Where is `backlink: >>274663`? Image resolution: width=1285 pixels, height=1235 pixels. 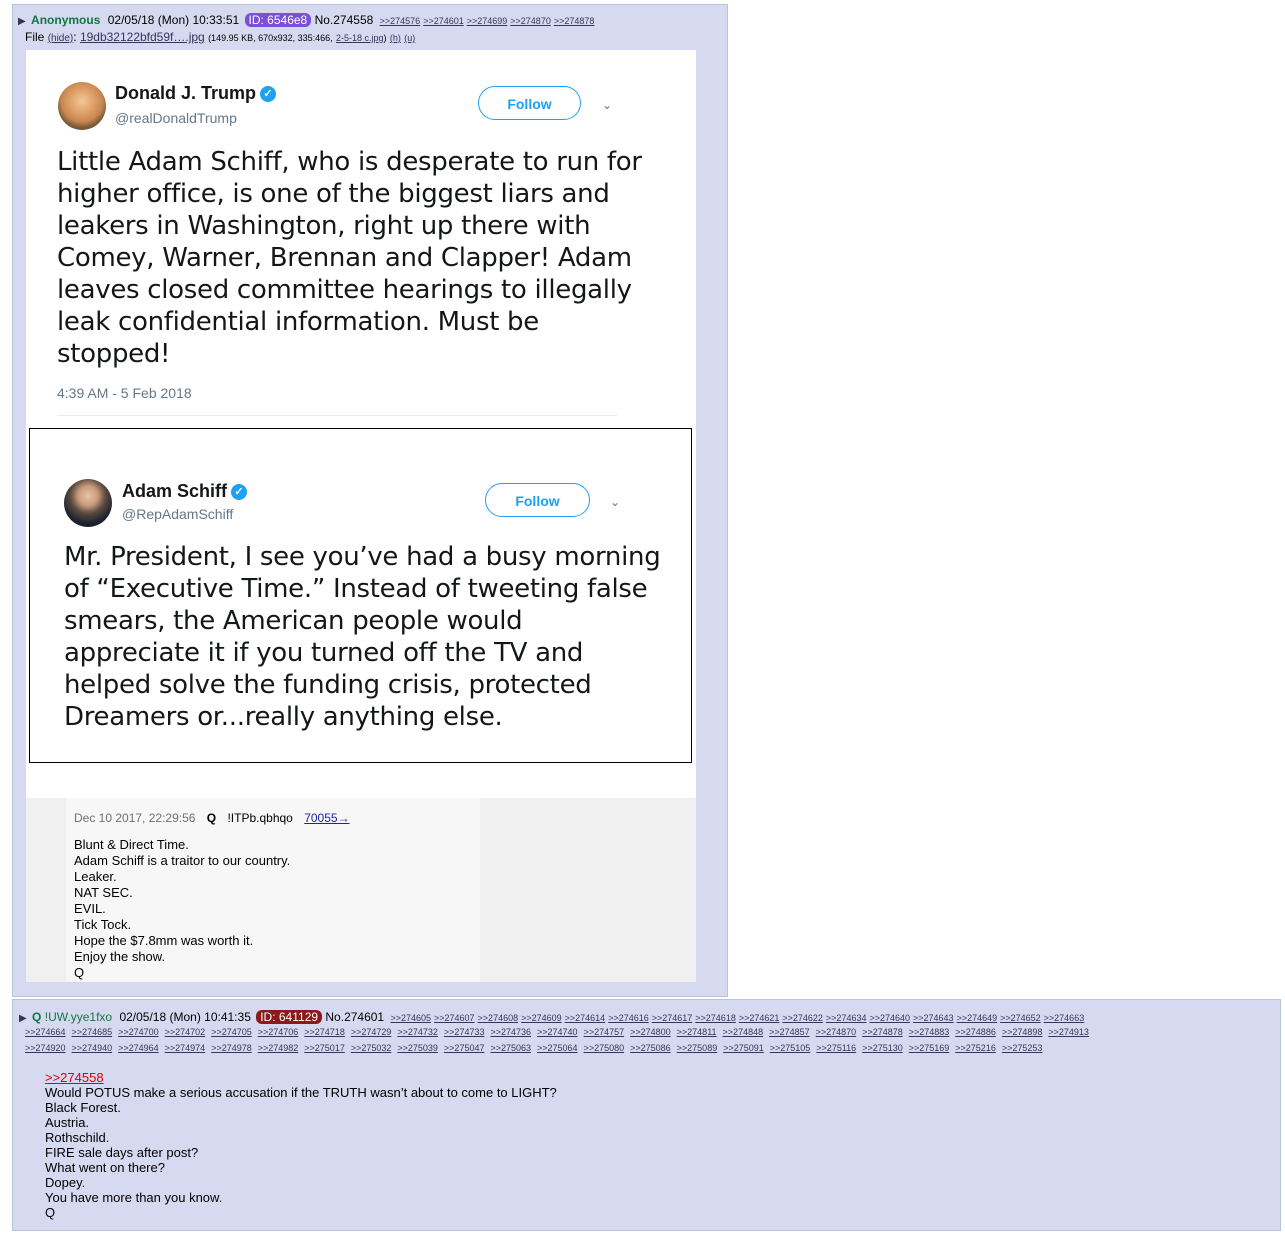 backlink: >>274663 is located at coordinates (1064, 1018).